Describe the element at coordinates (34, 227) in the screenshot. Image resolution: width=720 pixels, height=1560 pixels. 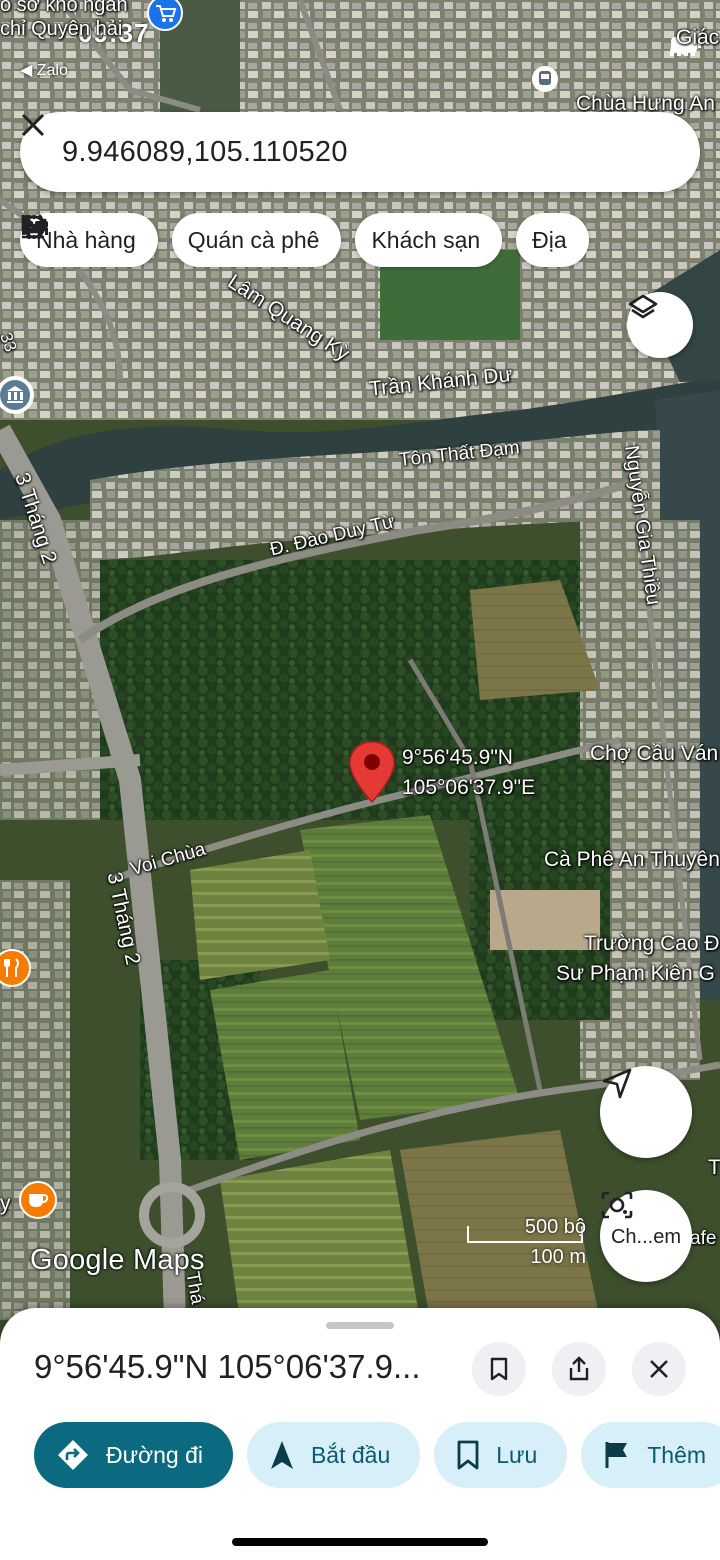
I see `attractions-icon` at that location.